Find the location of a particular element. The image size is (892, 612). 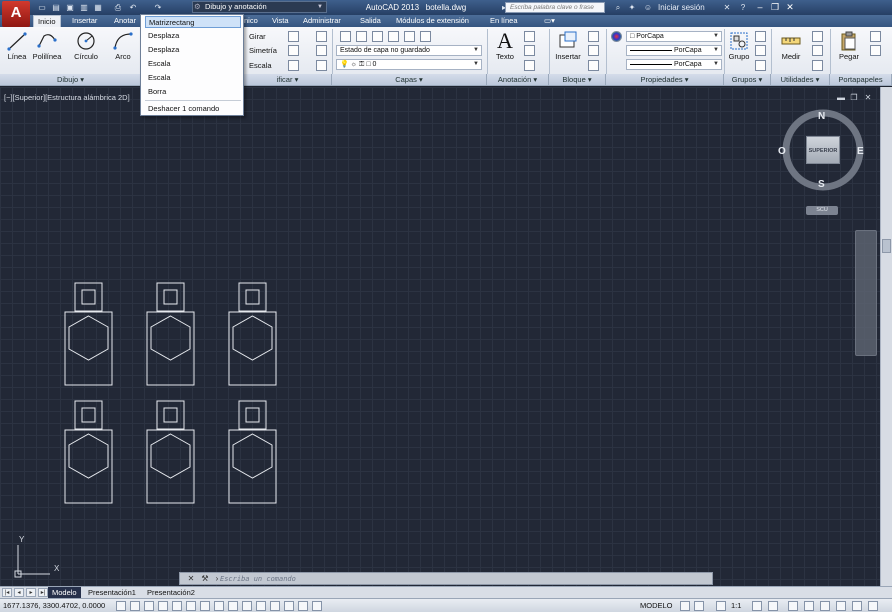

layer-match-icon is located at coordinates (425, 36).